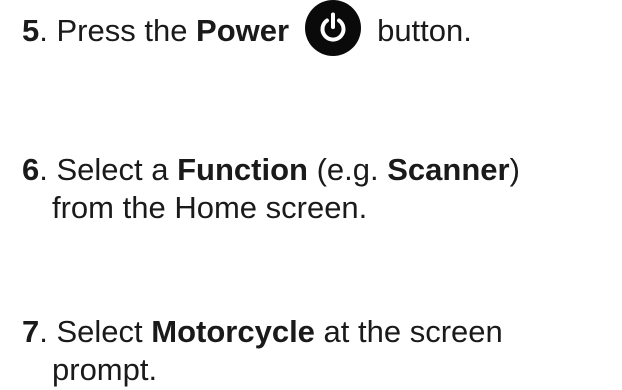 This screenshot has height=390, width=622. I want to click on step-text: at the screen, so click(408, 331).